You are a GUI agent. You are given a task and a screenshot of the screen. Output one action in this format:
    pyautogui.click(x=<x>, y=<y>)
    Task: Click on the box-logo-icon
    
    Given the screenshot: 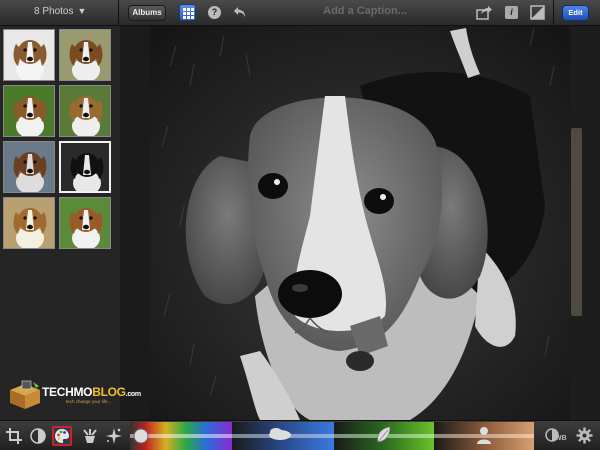 What is the action you would take?
    pyautogui.click(x=25, y=394)
    